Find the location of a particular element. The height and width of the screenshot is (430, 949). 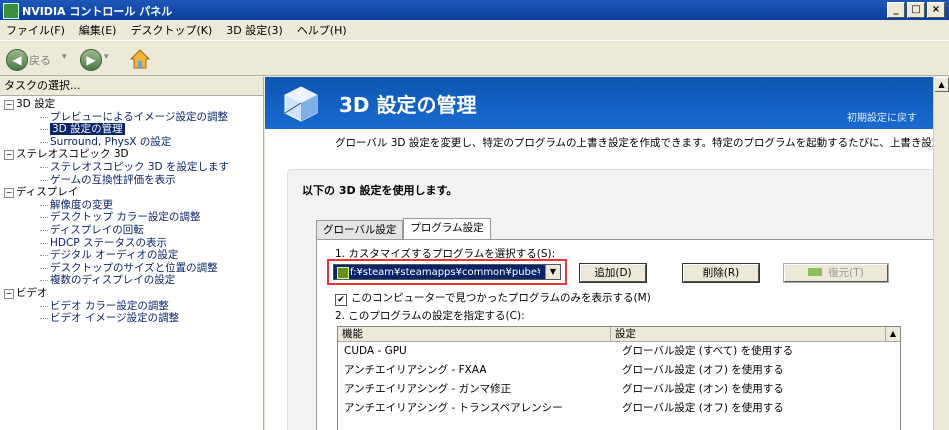

close-button: × is located at coordinates (936, 10).